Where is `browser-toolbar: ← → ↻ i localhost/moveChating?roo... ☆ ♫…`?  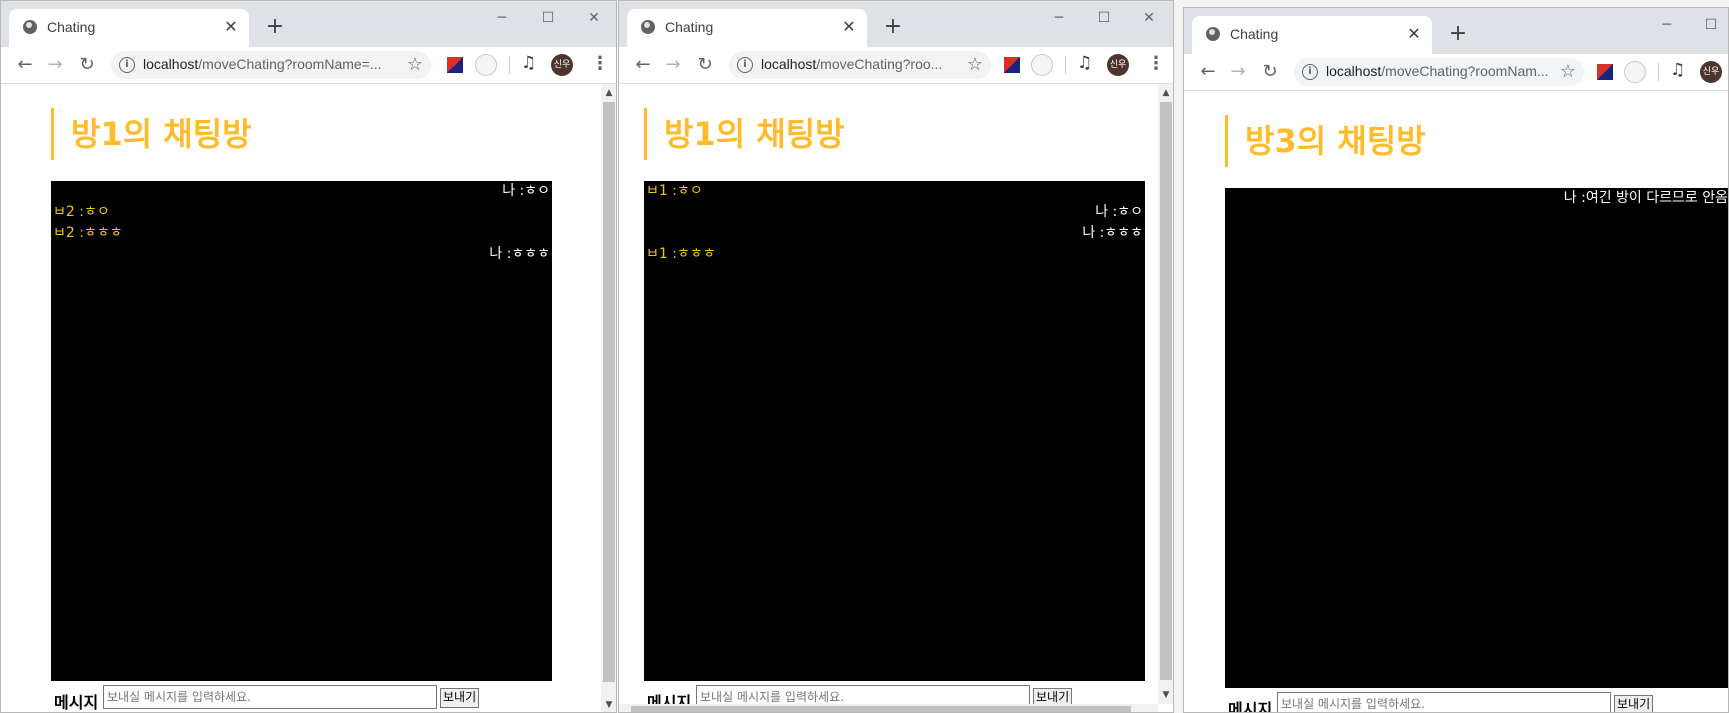 browser-toolbar: ← → ↻ i localhost/moveChating?roo... ☆ ♫… is located at coordinates (896, 65).